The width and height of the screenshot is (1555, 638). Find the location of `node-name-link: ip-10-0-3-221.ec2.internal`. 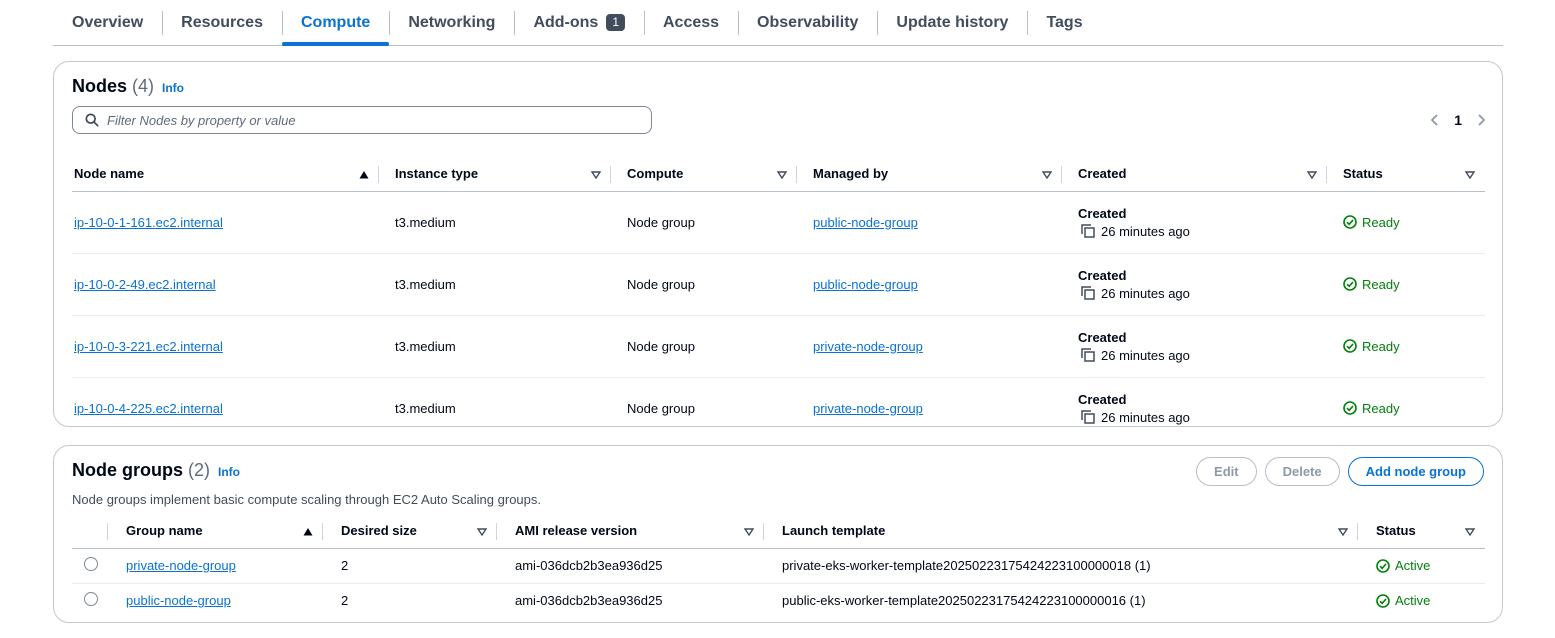

node-name-link: ip-10-0-3-221.ec2.internal is located at coordinates (148, 346).